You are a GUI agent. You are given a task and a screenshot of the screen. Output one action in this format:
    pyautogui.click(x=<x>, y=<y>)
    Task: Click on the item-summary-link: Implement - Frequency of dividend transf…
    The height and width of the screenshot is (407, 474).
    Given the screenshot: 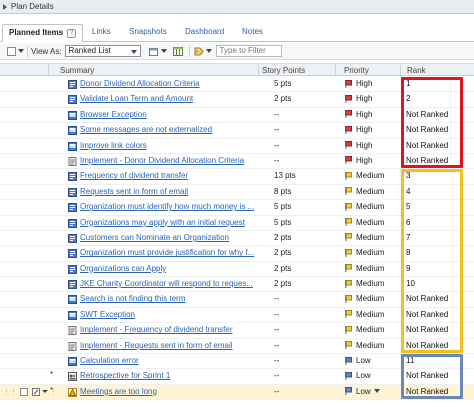 What is the action you would take?
    pyautogui.click(x=170, y=329)
    